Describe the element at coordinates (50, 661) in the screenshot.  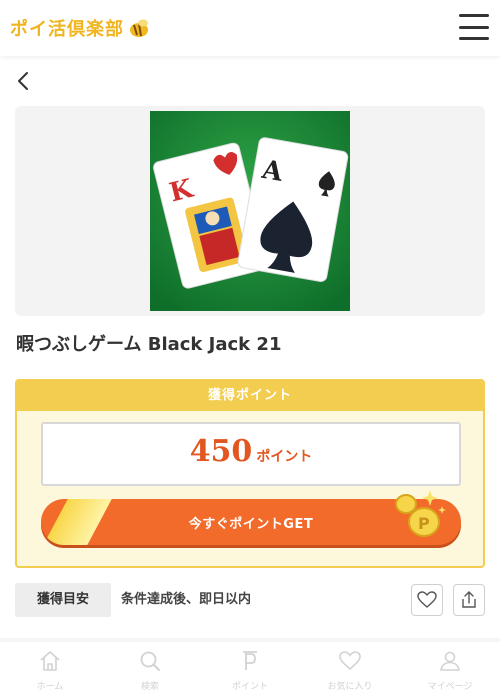
I see `home-icon` at that location.